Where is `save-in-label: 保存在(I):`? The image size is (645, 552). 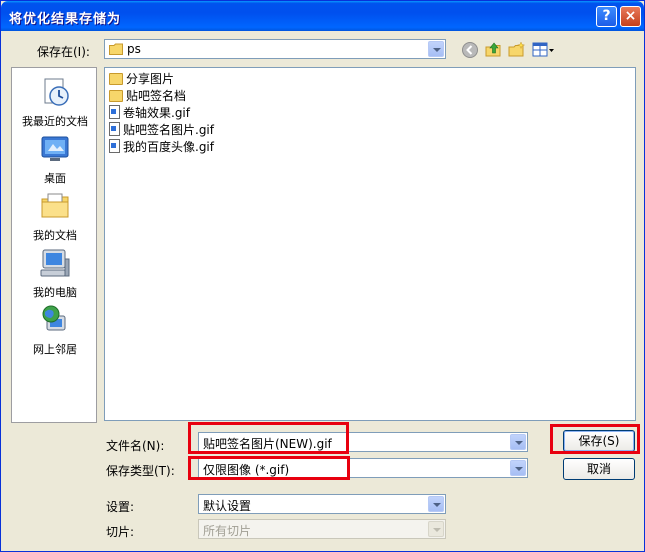
save-in-label: 保存在(I): is located at coordinates (63, 52).